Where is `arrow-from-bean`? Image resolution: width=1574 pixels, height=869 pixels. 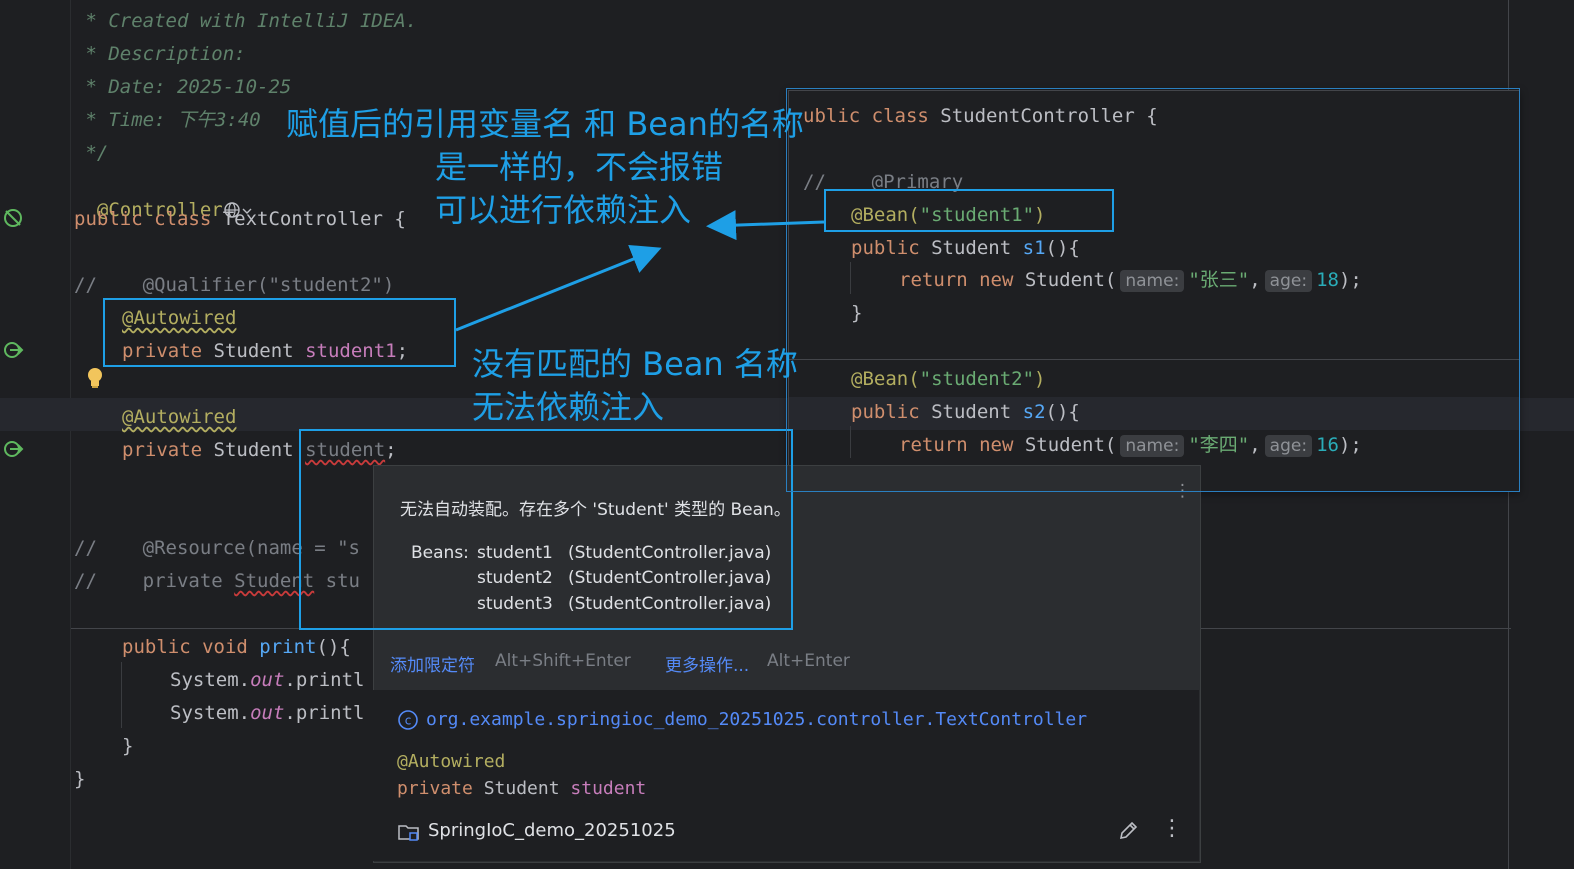 arrow-from-bean is located at coordinates (765, 225).